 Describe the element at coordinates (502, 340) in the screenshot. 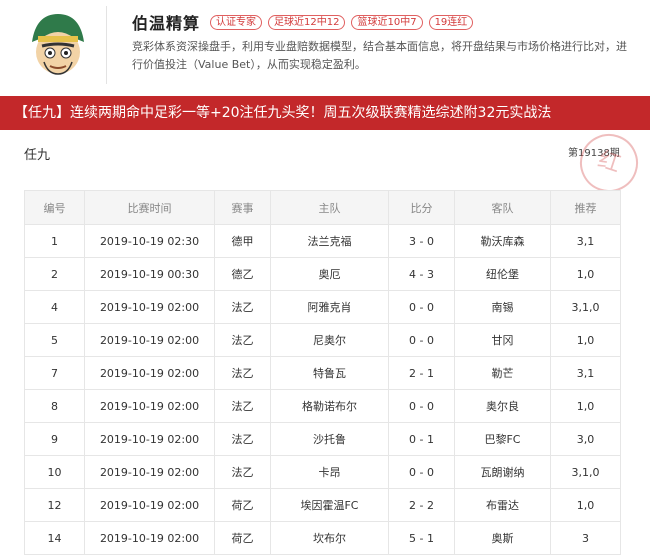

I see `cell-away-team: 甘冈` at that location.